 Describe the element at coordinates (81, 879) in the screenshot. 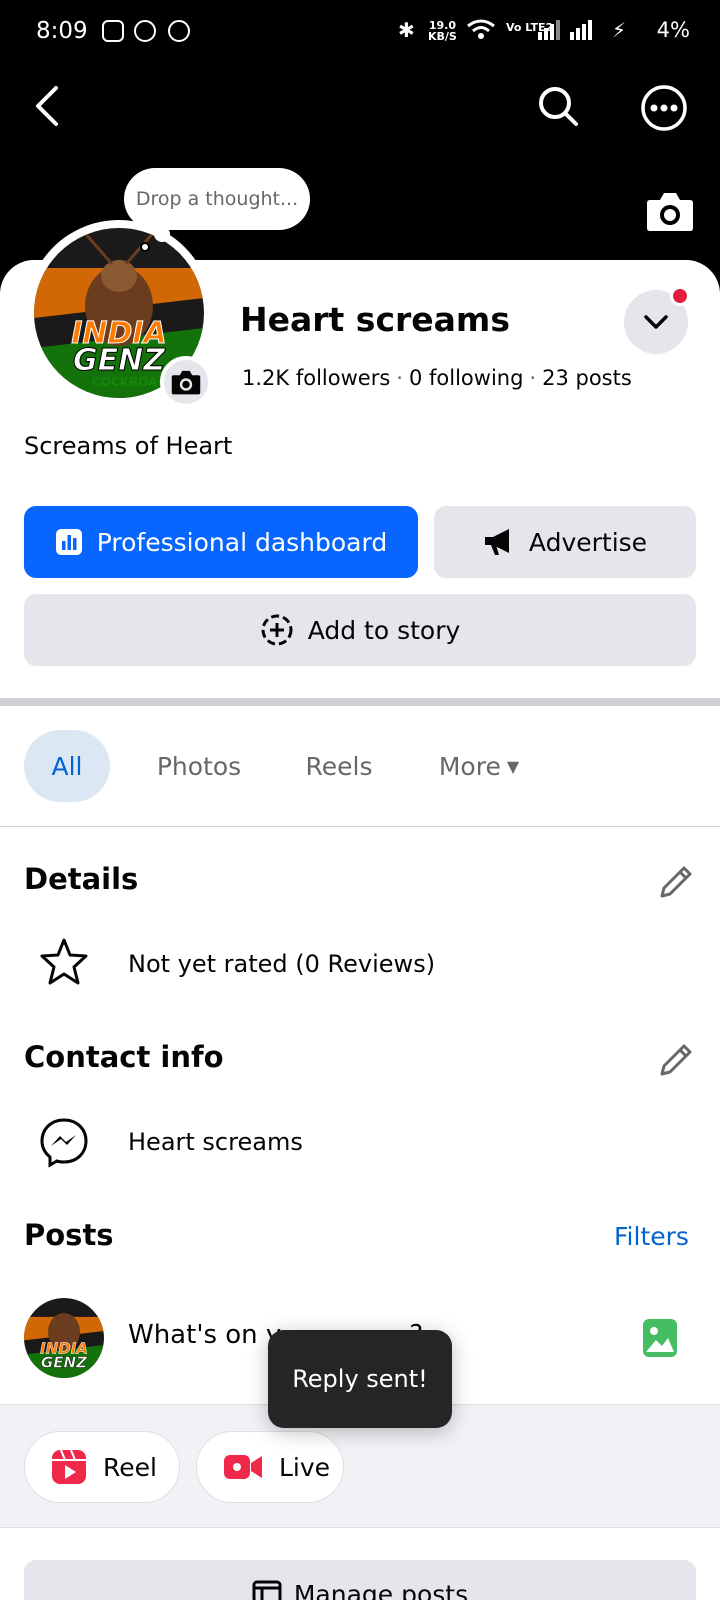

I see `details-title: Details` at that location.